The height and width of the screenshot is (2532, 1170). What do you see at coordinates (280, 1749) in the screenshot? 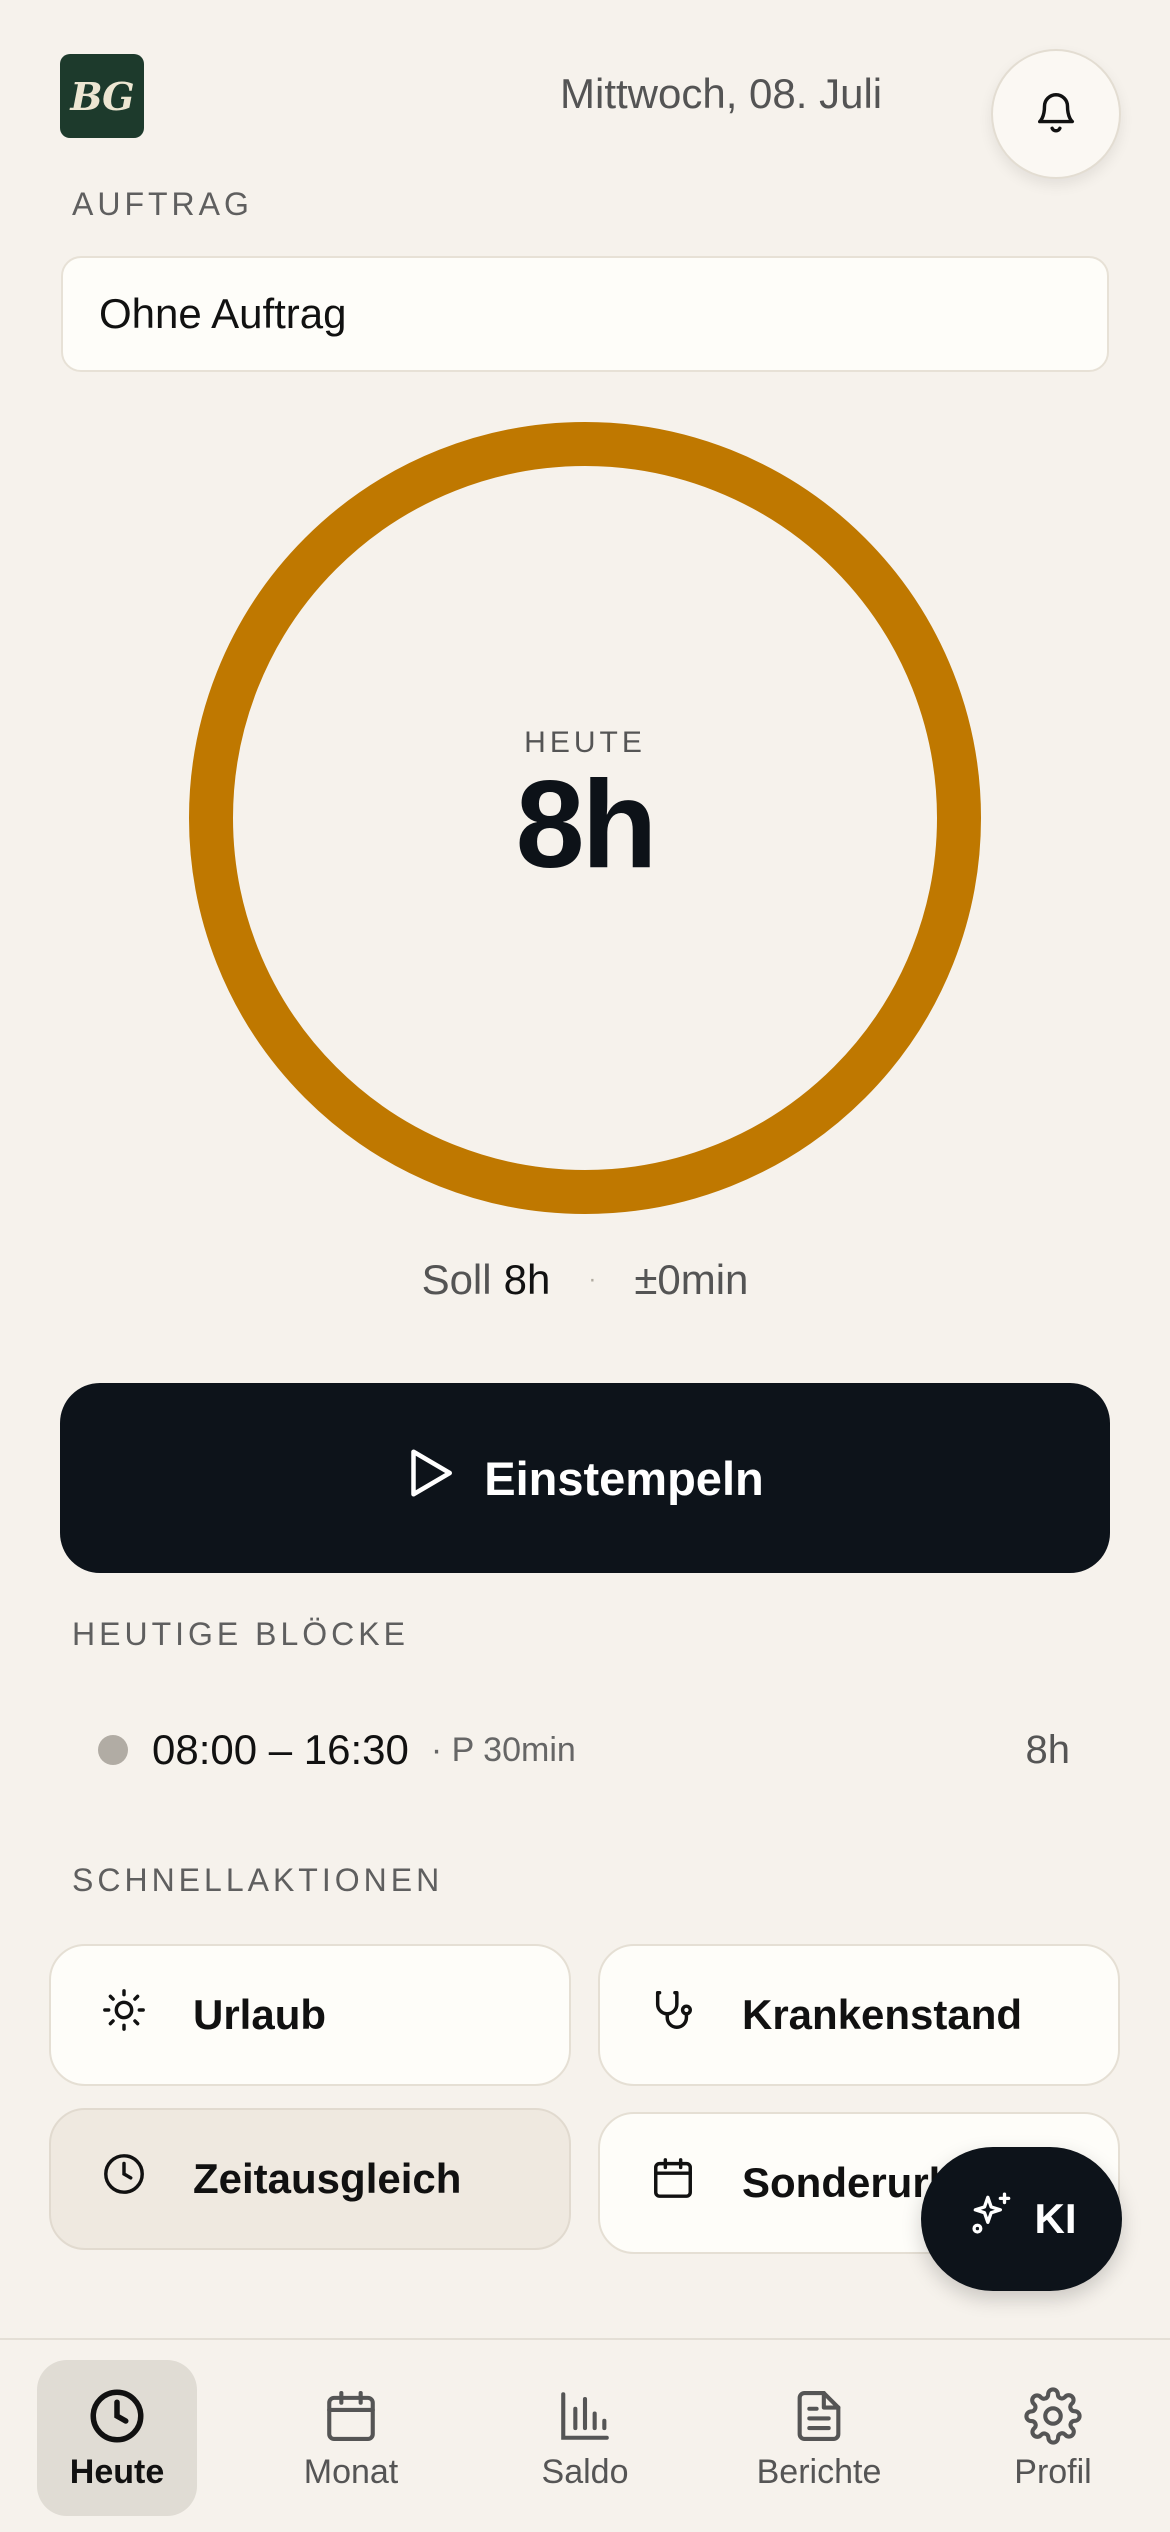
I see `block-time: 08:00 – 16:30` at bounding box center [280, 1749].